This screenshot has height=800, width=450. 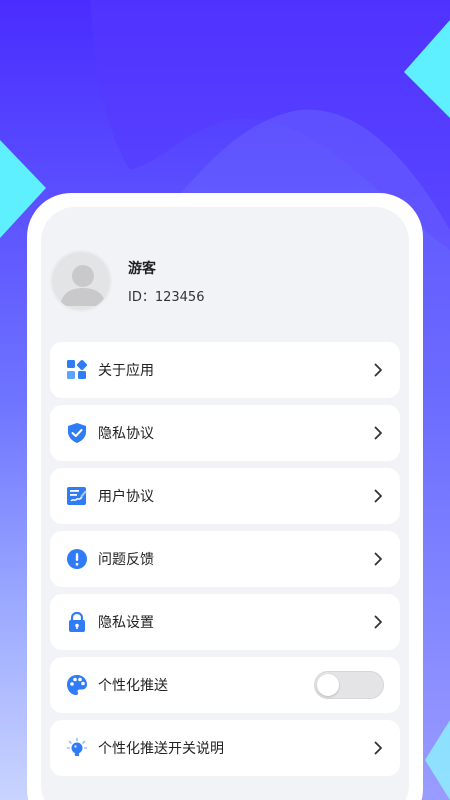 What do you see at coordinates (133, 686) in the screenshot?
I see `menu-label: 个性化推送` at bounding box center [133, 686].